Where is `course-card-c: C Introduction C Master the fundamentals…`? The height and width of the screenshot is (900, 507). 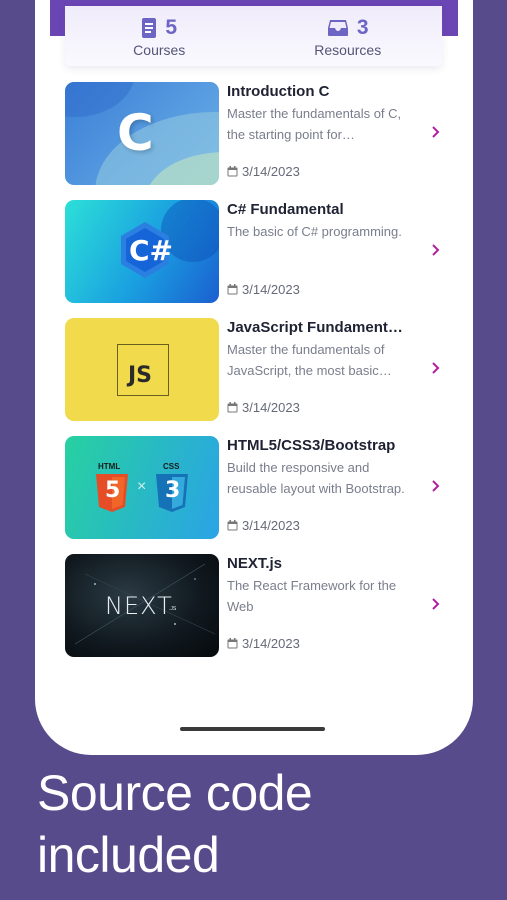
course-card-c: C Introduction C Master the fundamentals… is located at coordinates (255, 133).